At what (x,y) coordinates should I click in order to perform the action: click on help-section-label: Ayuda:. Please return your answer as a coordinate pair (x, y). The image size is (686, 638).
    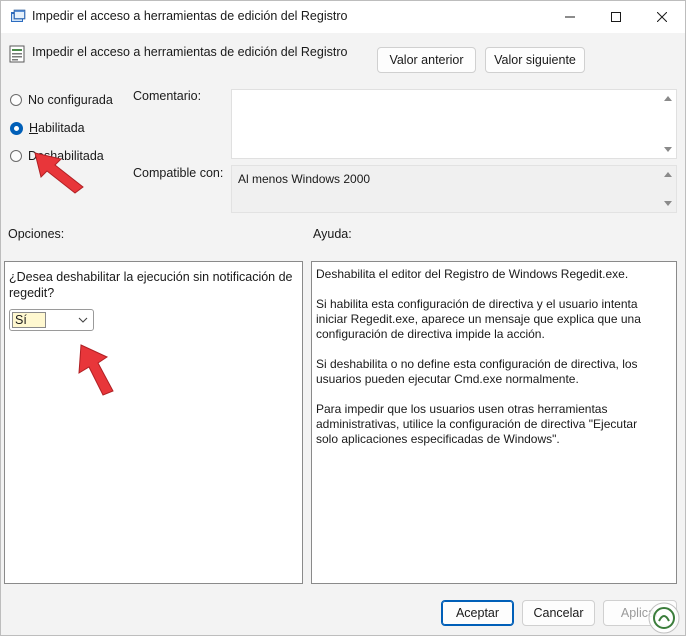
    Looking at the image, I should click on (332, 234).